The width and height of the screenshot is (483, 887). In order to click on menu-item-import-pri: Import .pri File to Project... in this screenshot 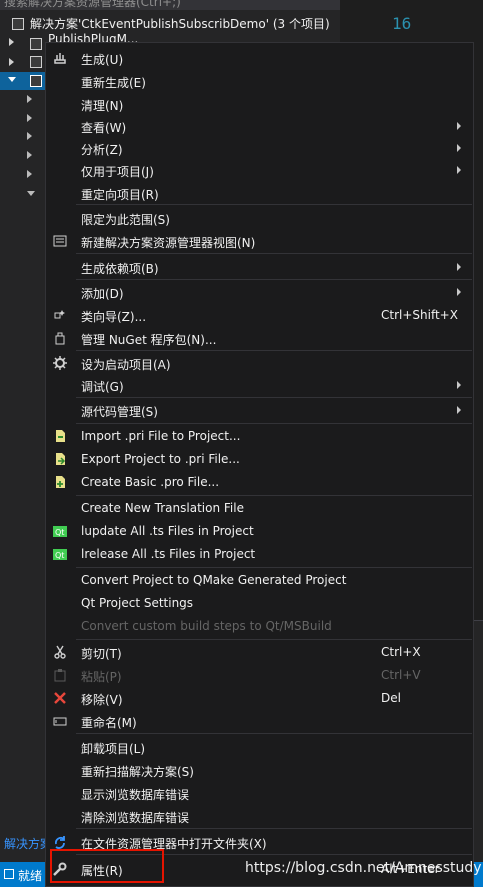, I will do `click(259, 436)`.